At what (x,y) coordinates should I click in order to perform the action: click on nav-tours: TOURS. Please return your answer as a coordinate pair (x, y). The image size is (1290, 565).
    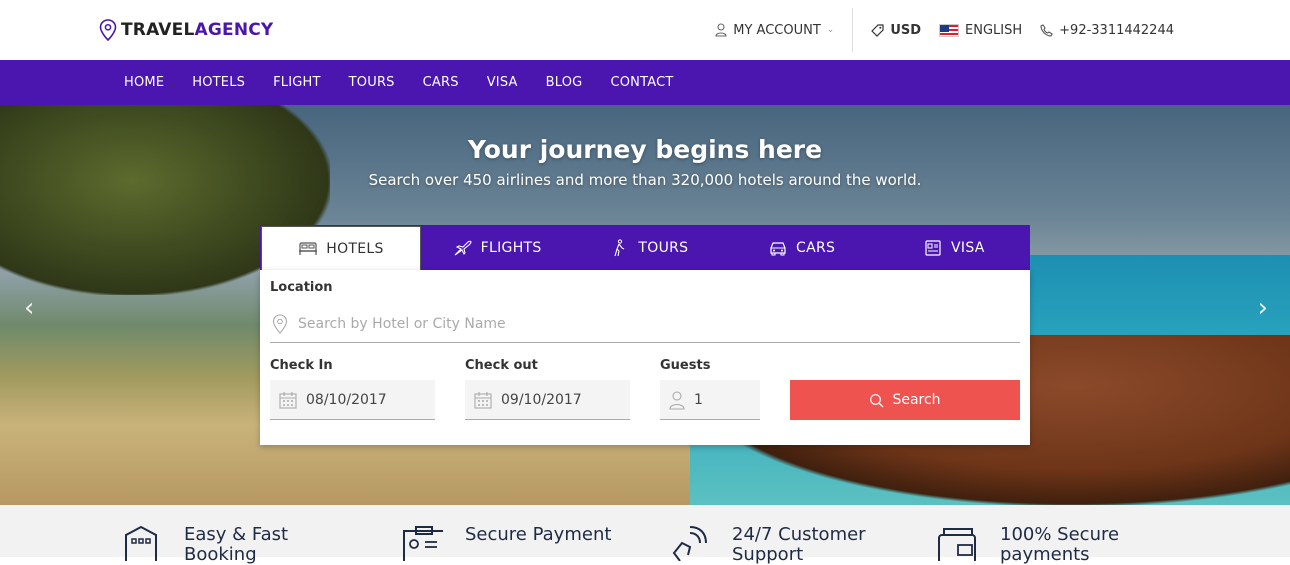
    Looking at the image, I should click on (372, 82).